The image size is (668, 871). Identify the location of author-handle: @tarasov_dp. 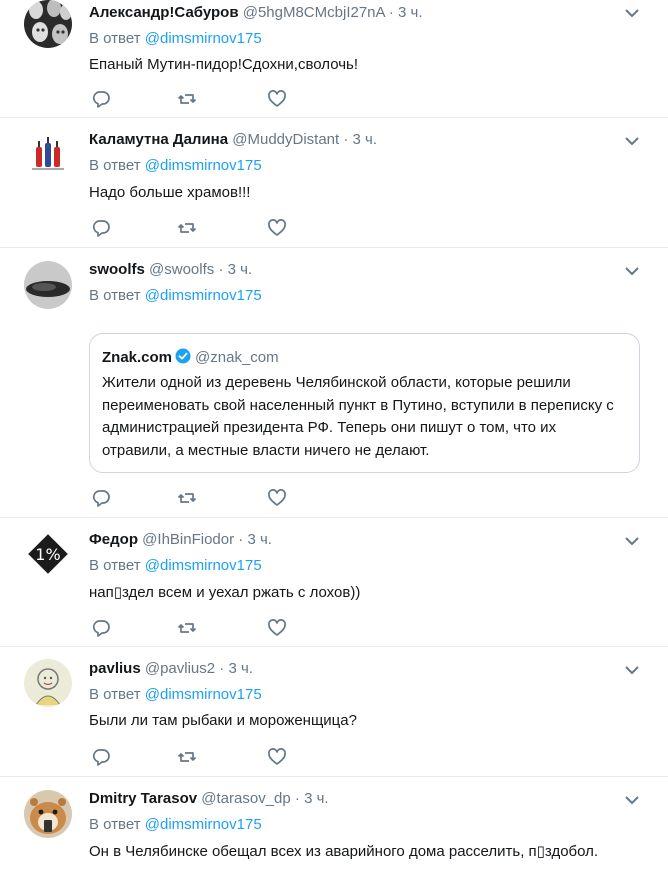
(245, 798).